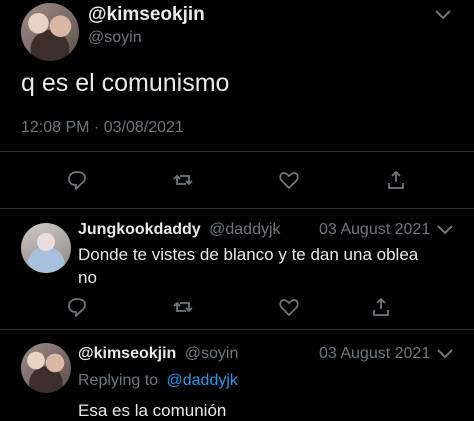 Image resolution: width=474 pixels, height=421 pixels. What do you see at coordinates (102, 128) in the screenshot?
I see `tweet-timestamp: 12:08 PM · 03/08/2021` at bounding box center [102, 128].